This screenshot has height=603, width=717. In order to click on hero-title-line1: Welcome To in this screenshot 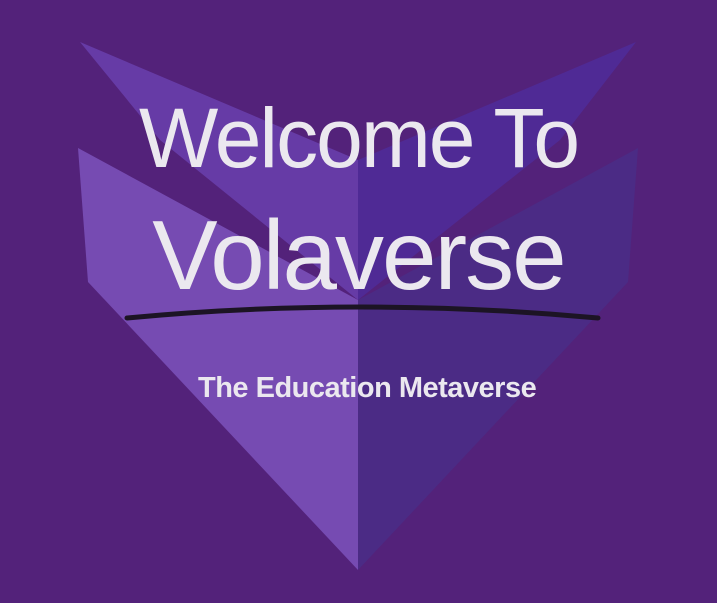, I will do `click(359, 138)`.